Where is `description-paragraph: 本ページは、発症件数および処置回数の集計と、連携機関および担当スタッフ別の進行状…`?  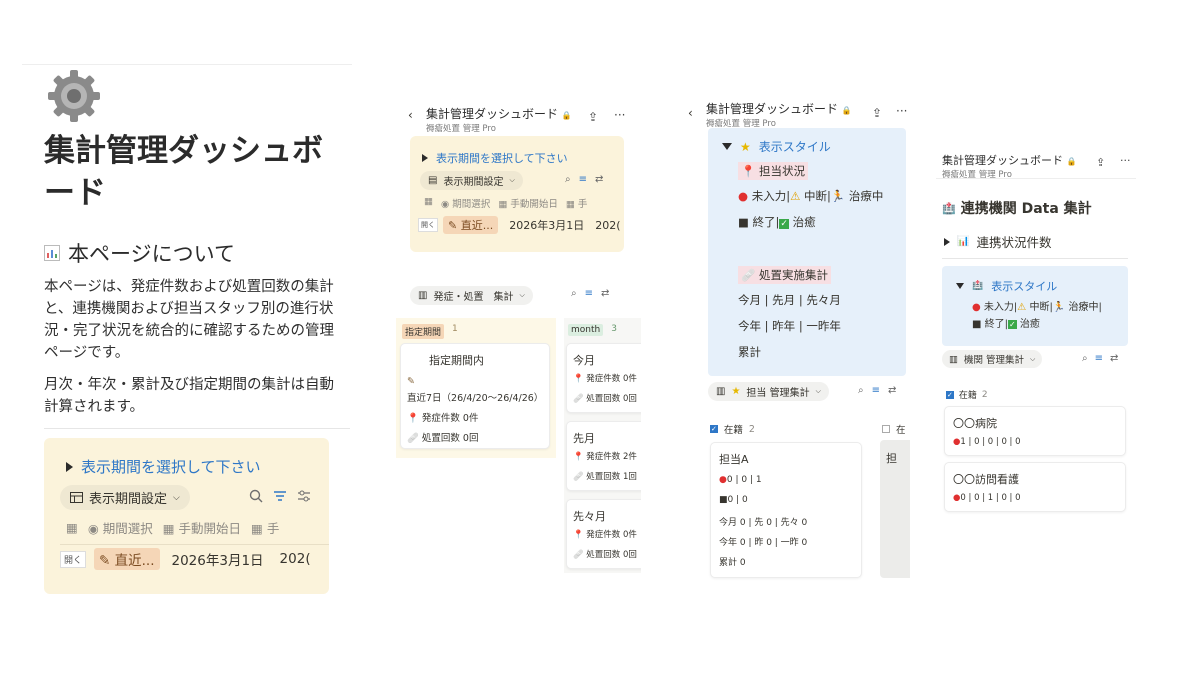 description-paragraph: 本ページは、発症件数および処置回数の集計と、連携機関および担当スタッフ別の進行状… is located at coordinates (189, 320).